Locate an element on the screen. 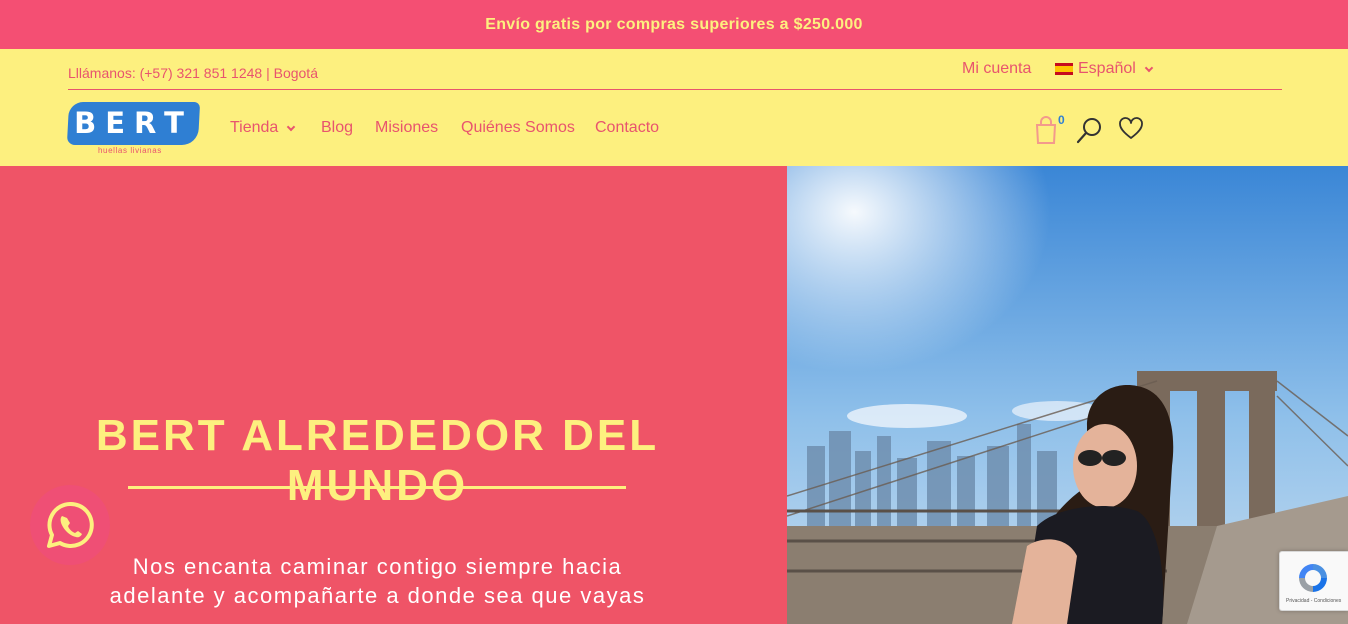 This screenshot has height=624, width=1348. nav-label: Quiénes Somos is located at coordinates (518, 127).